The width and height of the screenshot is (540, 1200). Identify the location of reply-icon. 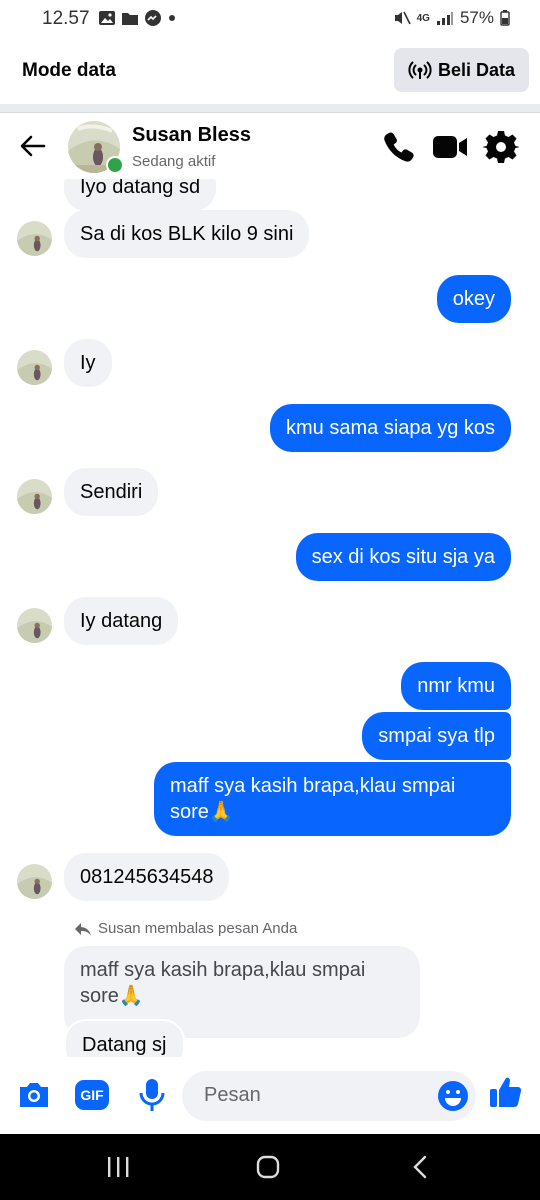
(83, 929).